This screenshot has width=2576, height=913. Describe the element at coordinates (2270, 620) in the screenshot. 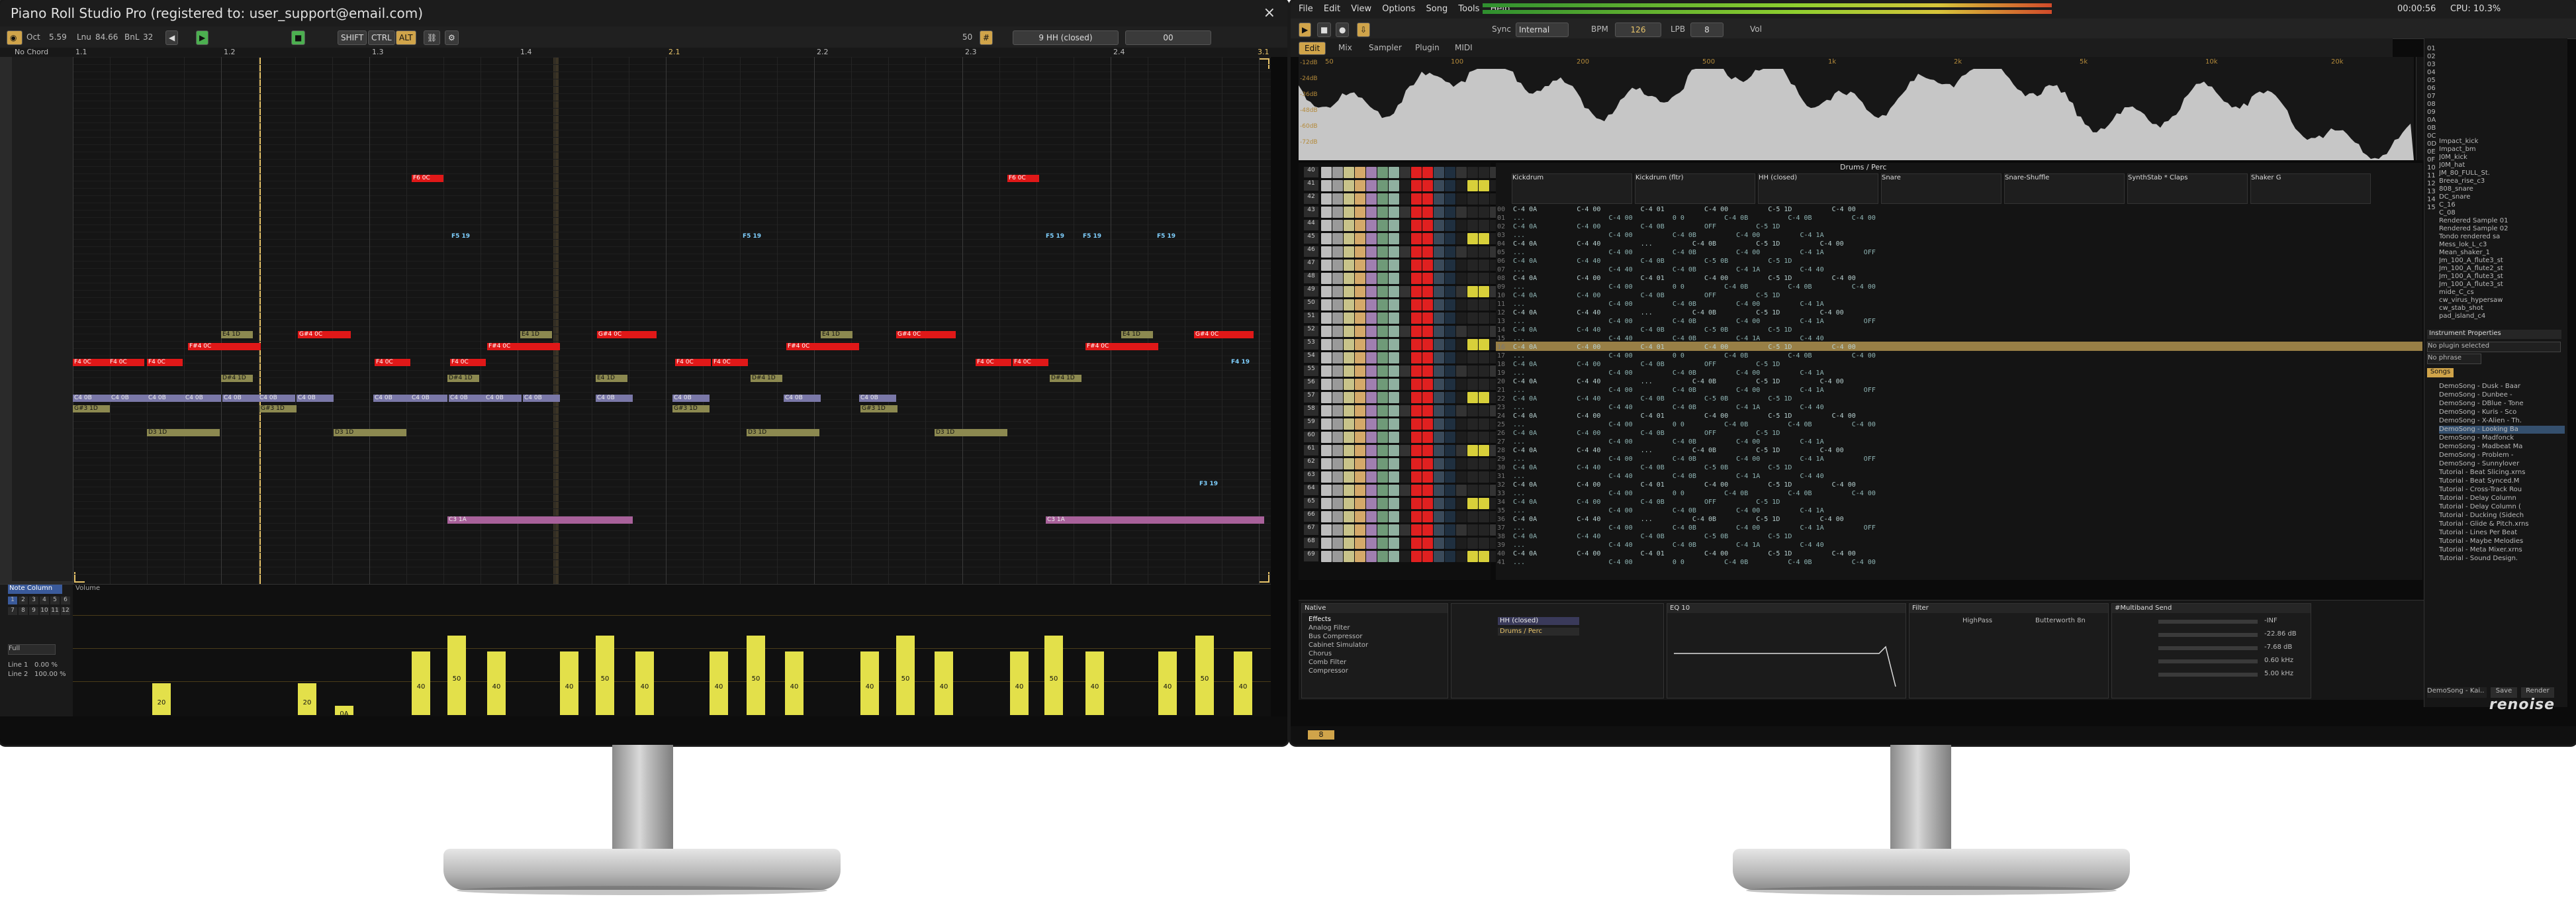

I see `amount-value: -INF` at that location.